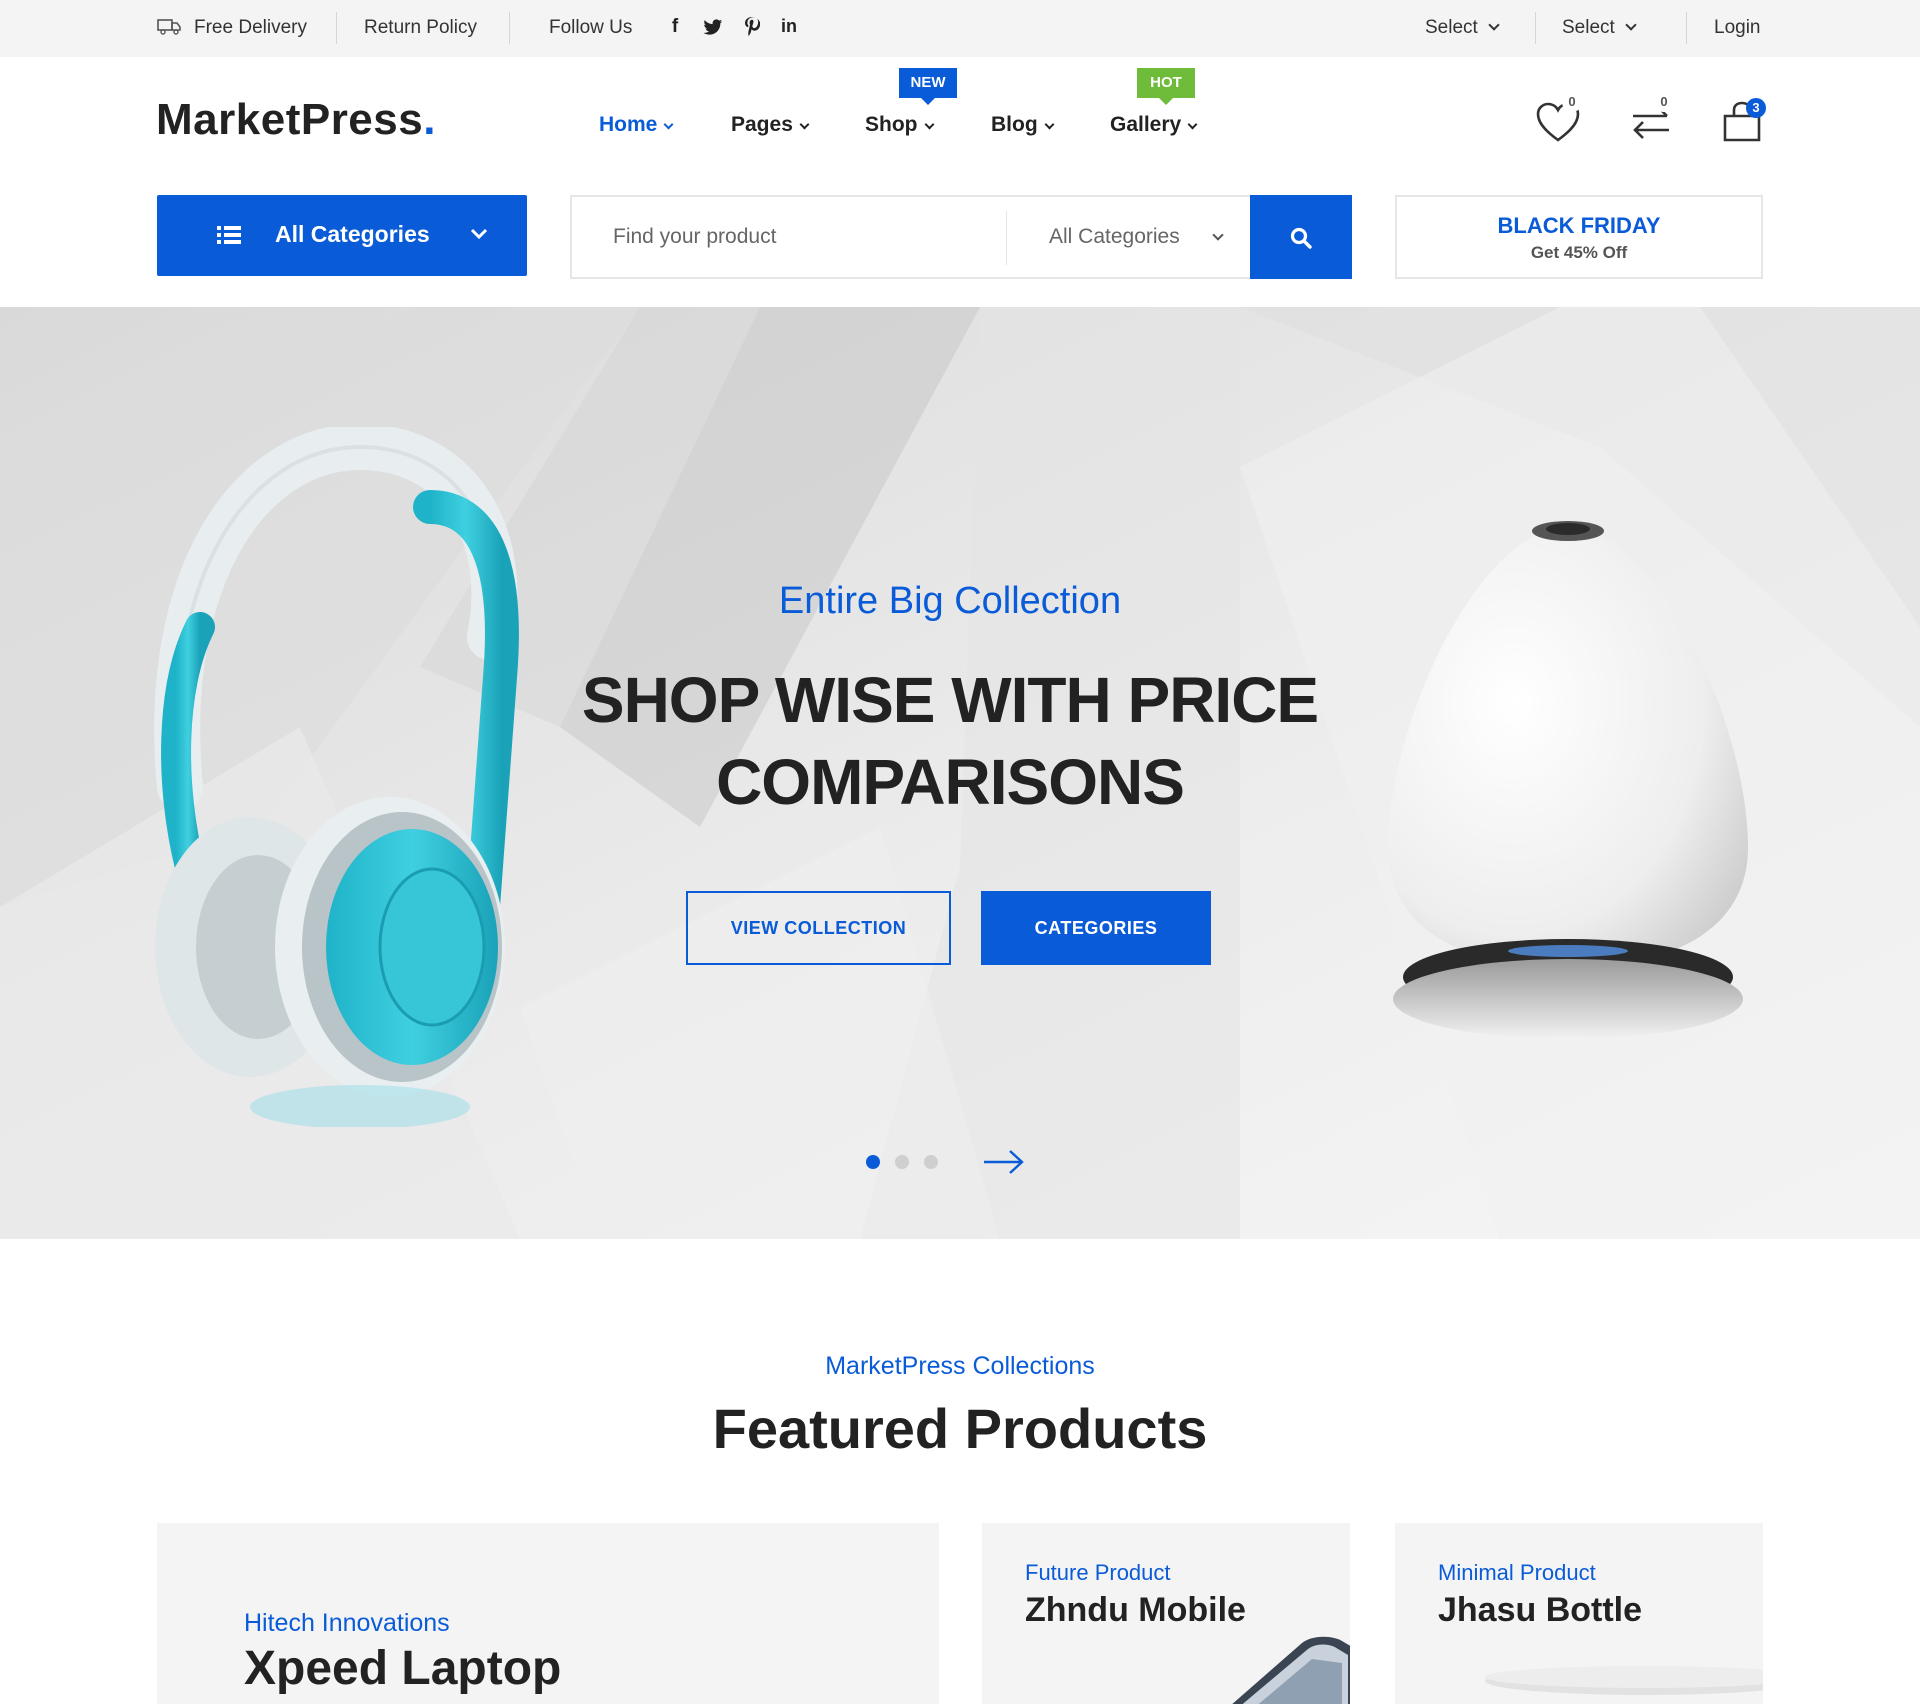 Image resolution: width=1920 pixels, height=1704 pixels. I want to click on product-card-title: Xpeed Laptop, so click(403, 1668).